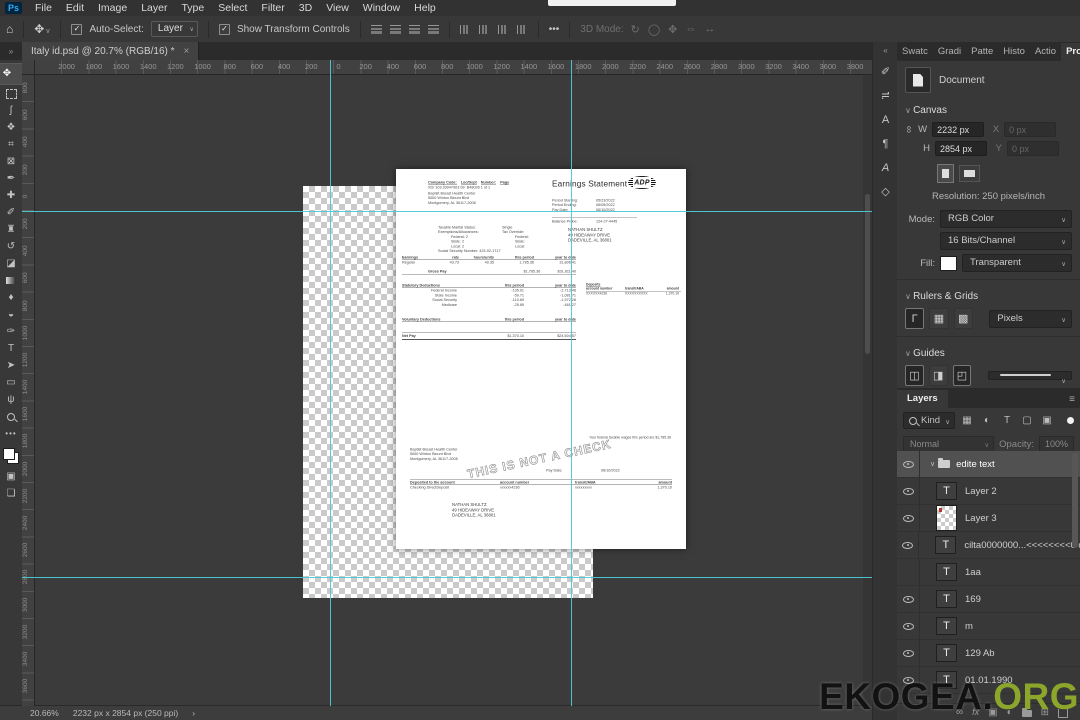 The width and height of the screenshot is (1080, 720). Describe the element at coordinates (987, 420) in the screenshot. I see `filter-adjustment-layers-icon: ◐` at that location.